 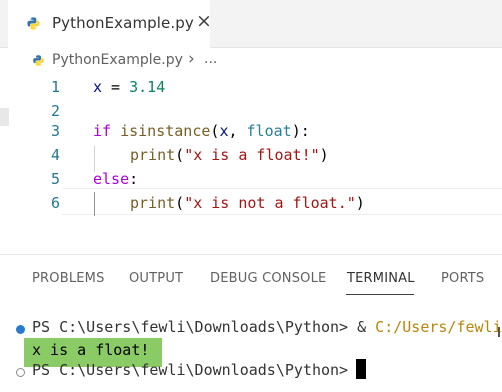 I want to click on code-line: 3 if isinstance(x, float):, so click(x=251, y=134).